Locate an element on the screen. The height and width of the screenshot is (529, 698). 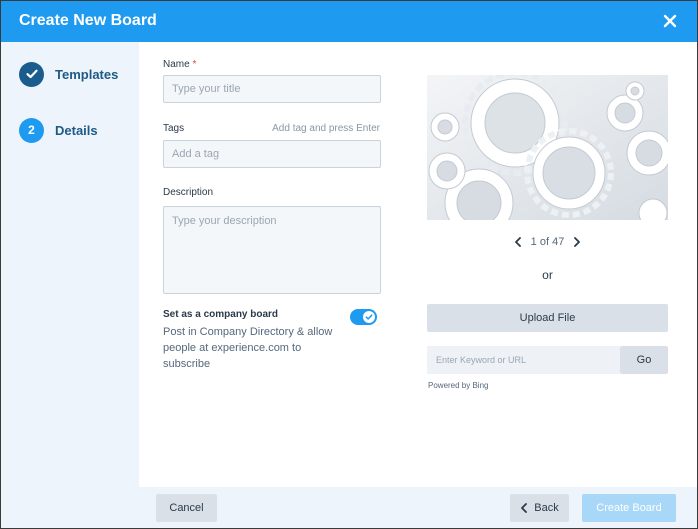
pager-text: 1 of 47 is located at coordinates (547, 242).